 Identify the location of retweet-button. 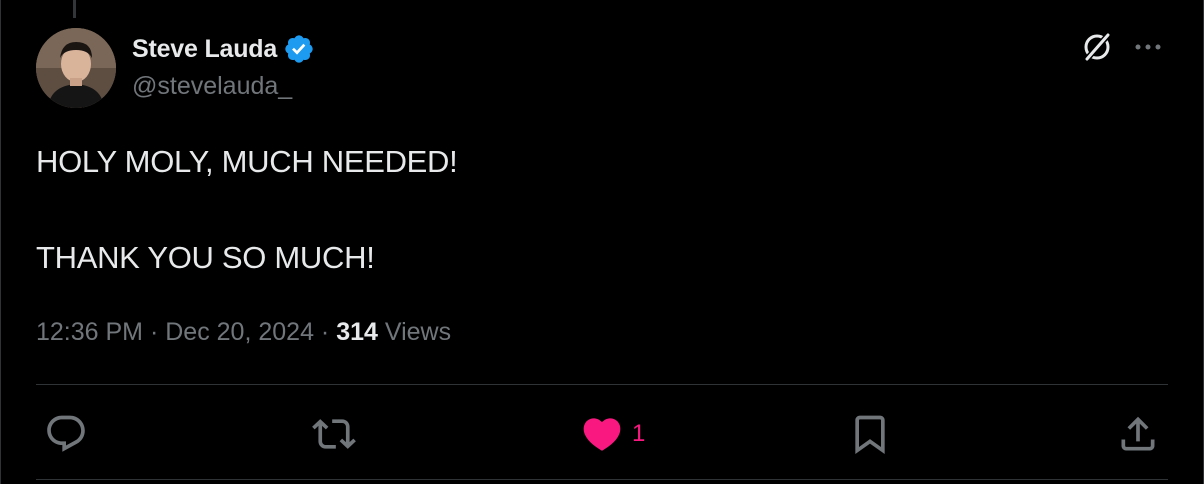
(334, 434).